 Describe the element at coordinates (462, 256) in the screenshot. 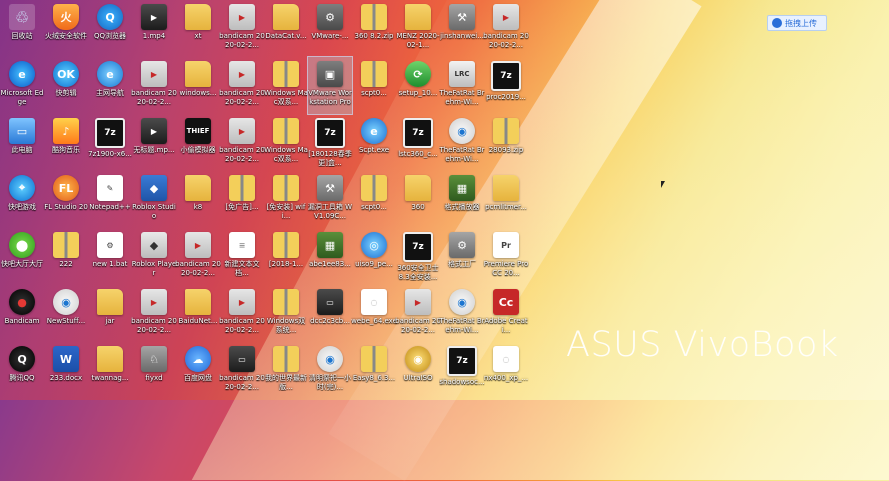

I see `desktop-icon: ⚙ 格式工厂` at that location.